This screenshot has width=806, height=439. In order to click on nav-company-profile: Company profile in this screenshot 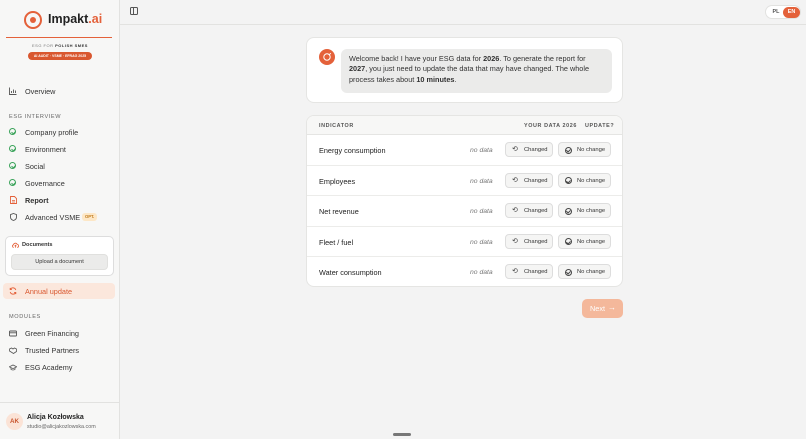, I will do `click(59, 132)`.